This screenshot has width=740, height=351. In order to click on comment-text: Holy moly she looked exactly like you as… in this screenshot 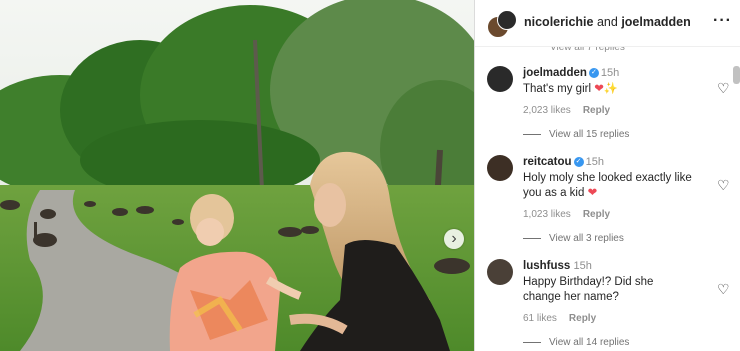, I will do `click(608, 186)`.